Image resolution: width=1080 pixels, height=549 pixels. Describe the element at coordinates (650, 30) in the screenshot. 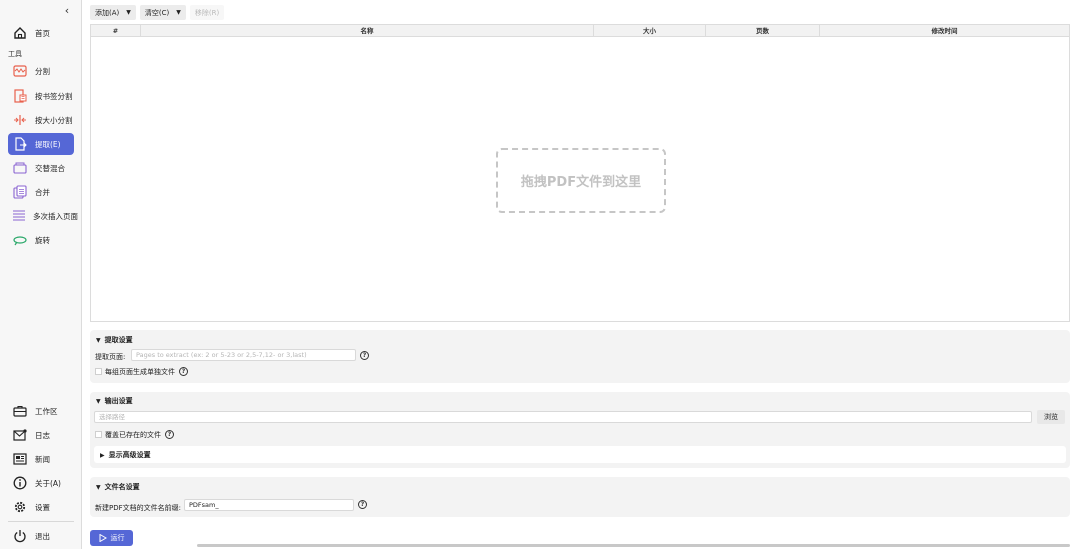

I see `column-header-size: 大小` at that location.